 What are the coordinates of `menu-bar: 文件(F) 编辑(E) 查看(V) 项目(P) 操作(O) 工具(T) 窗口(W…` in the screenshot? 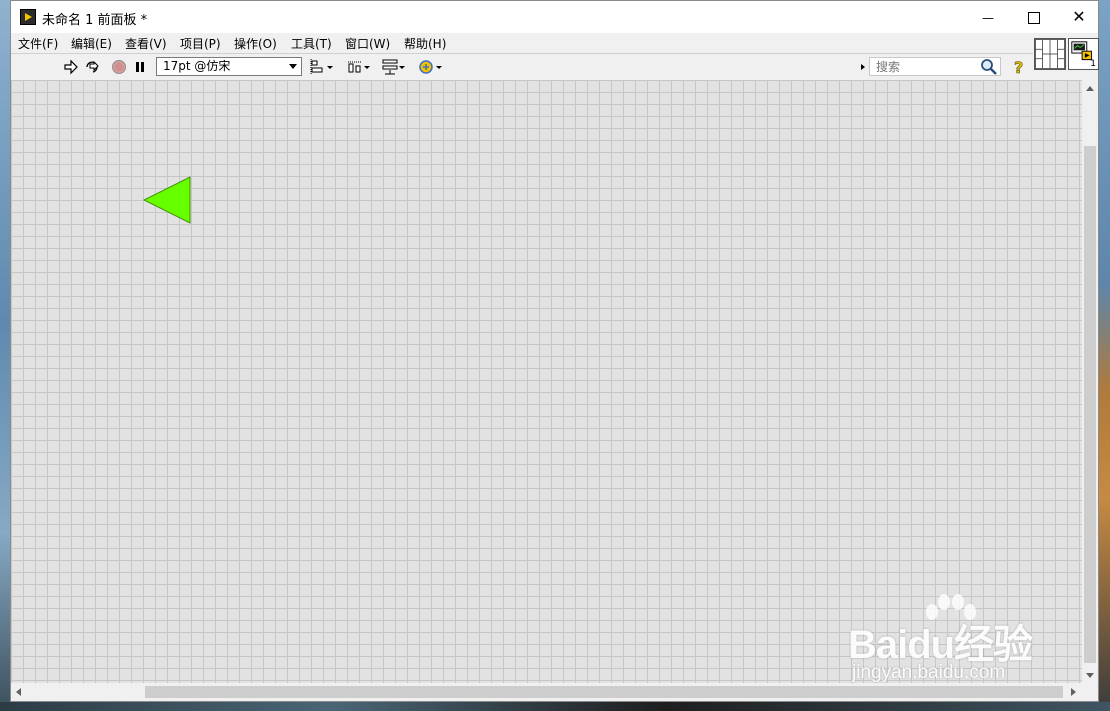 It's located at (522, 43).